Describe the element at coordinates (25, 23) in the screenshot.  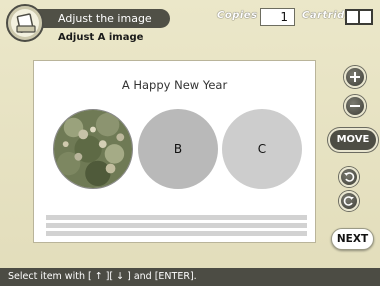
I see `app-print-icon` at that location.